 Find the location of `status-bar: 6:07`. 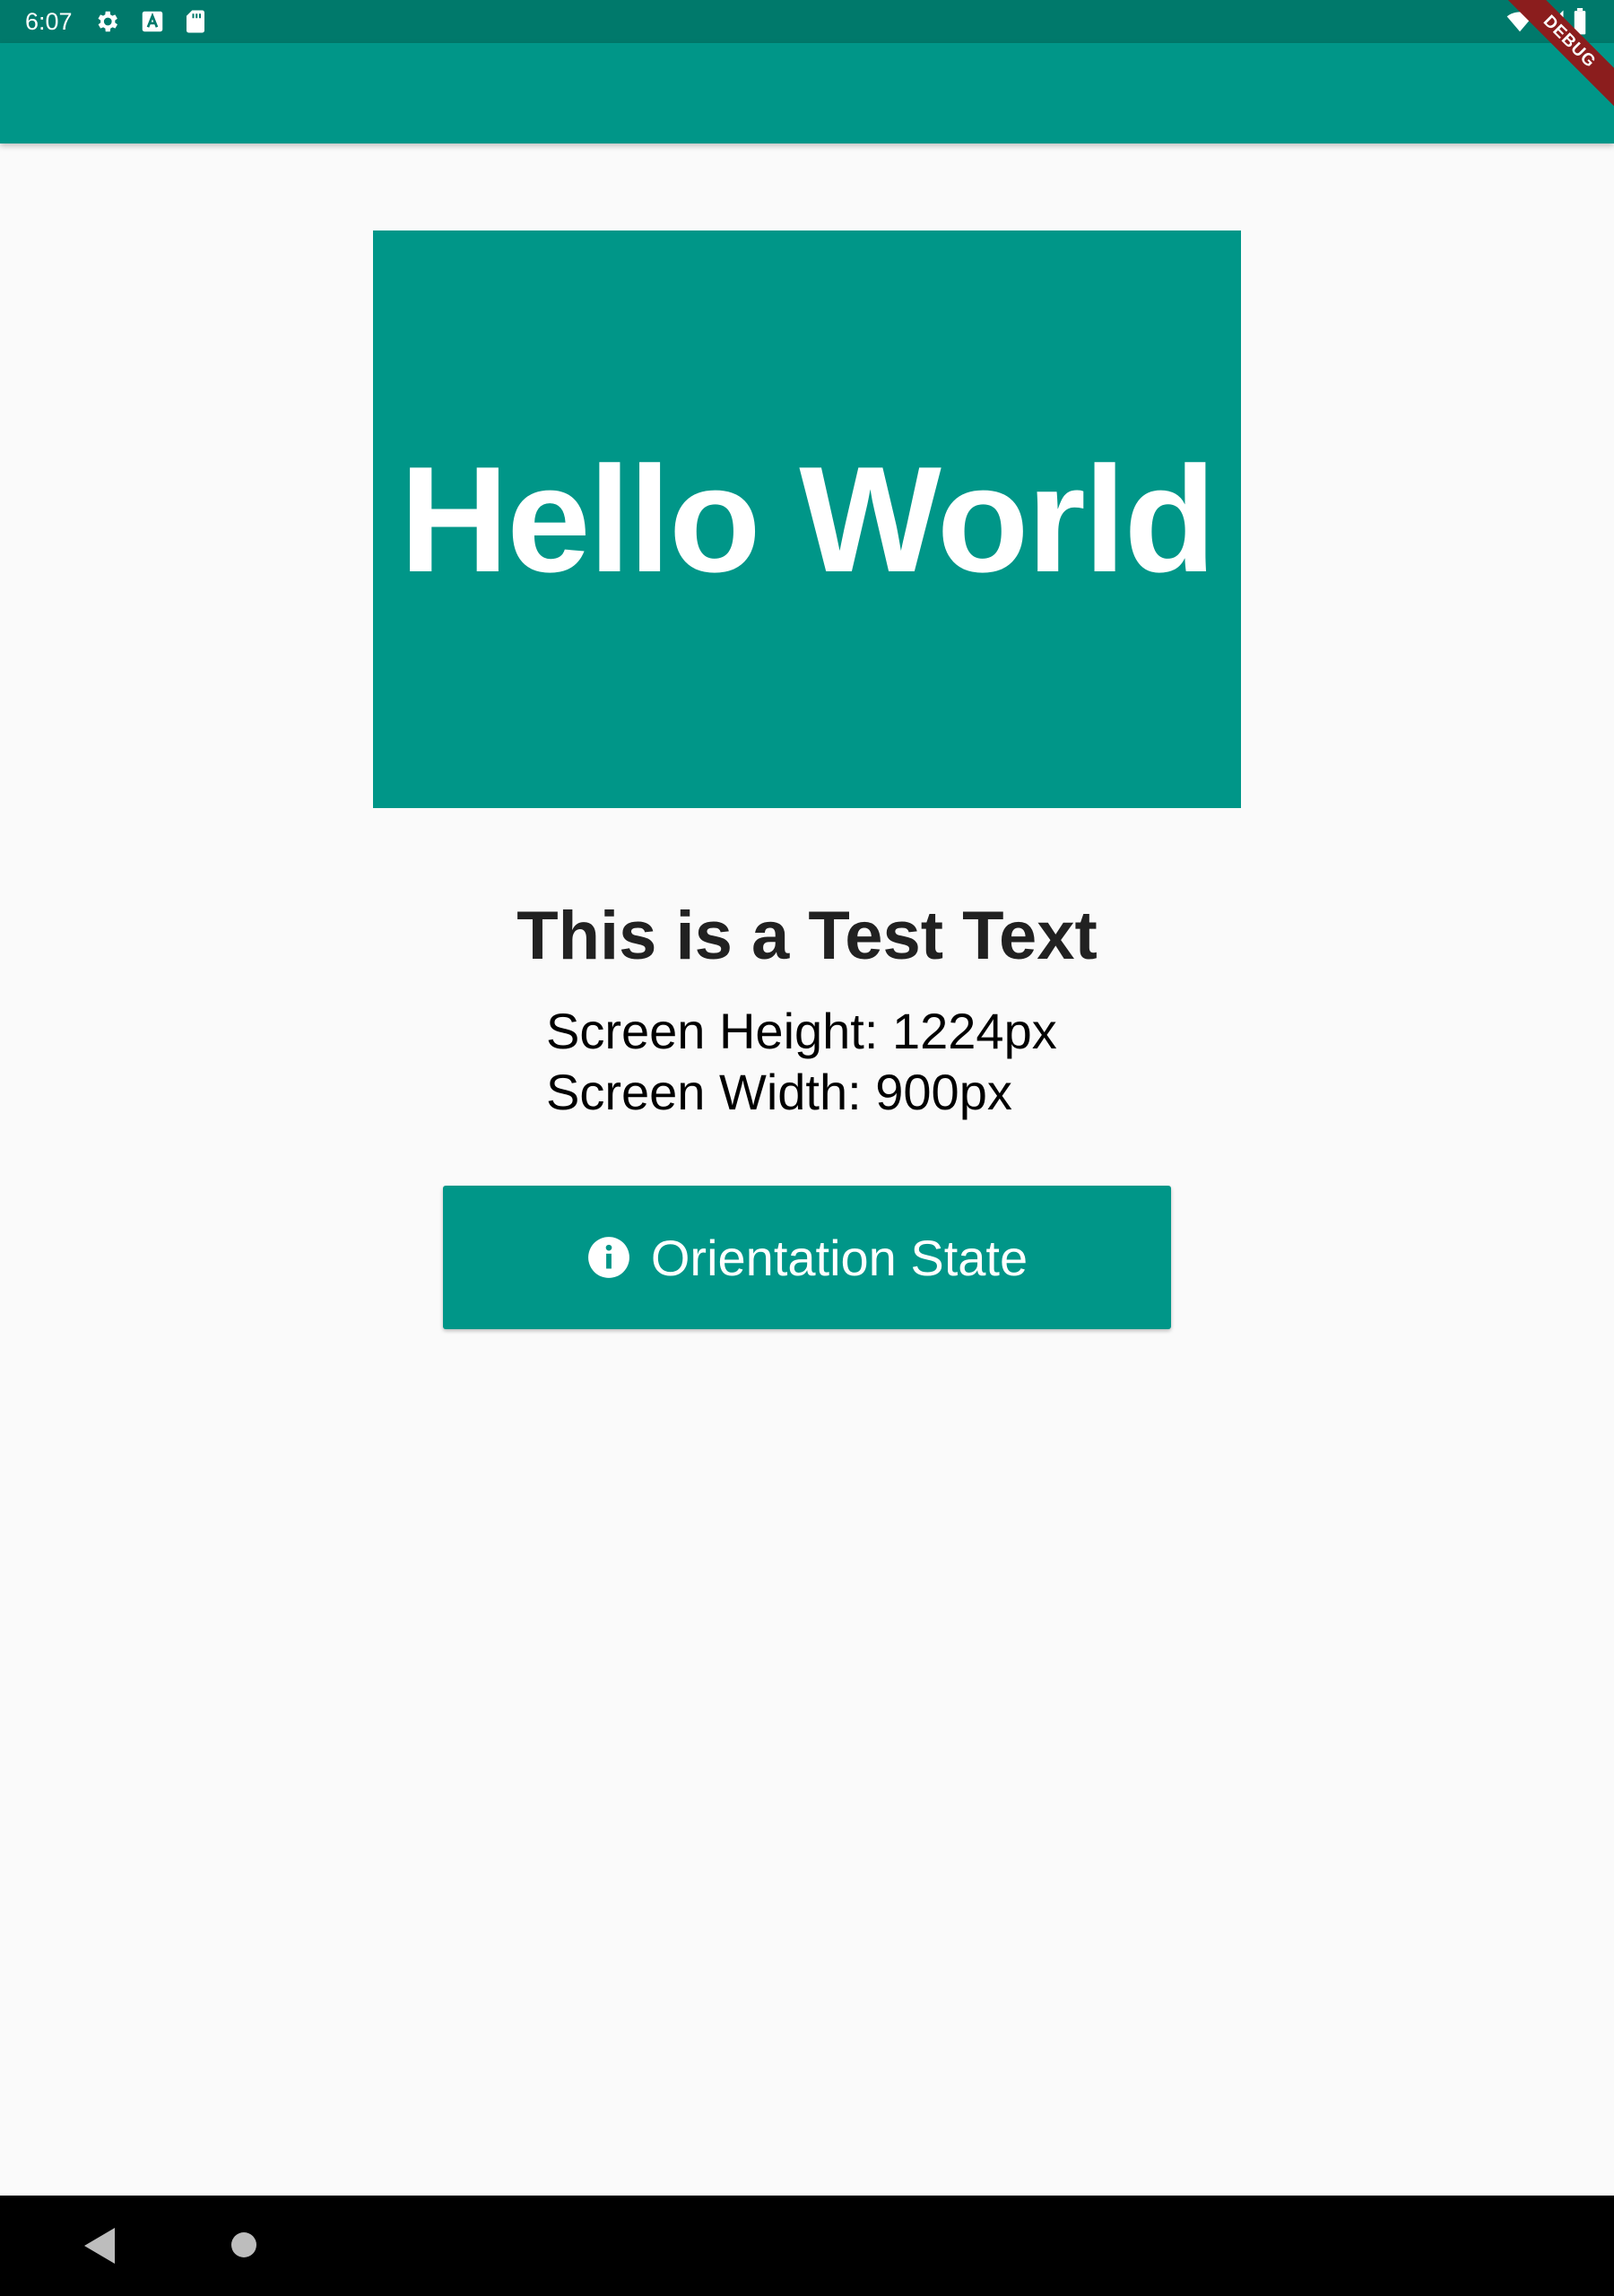

status-bar: 6:07 is located at coordinates (807, 21).